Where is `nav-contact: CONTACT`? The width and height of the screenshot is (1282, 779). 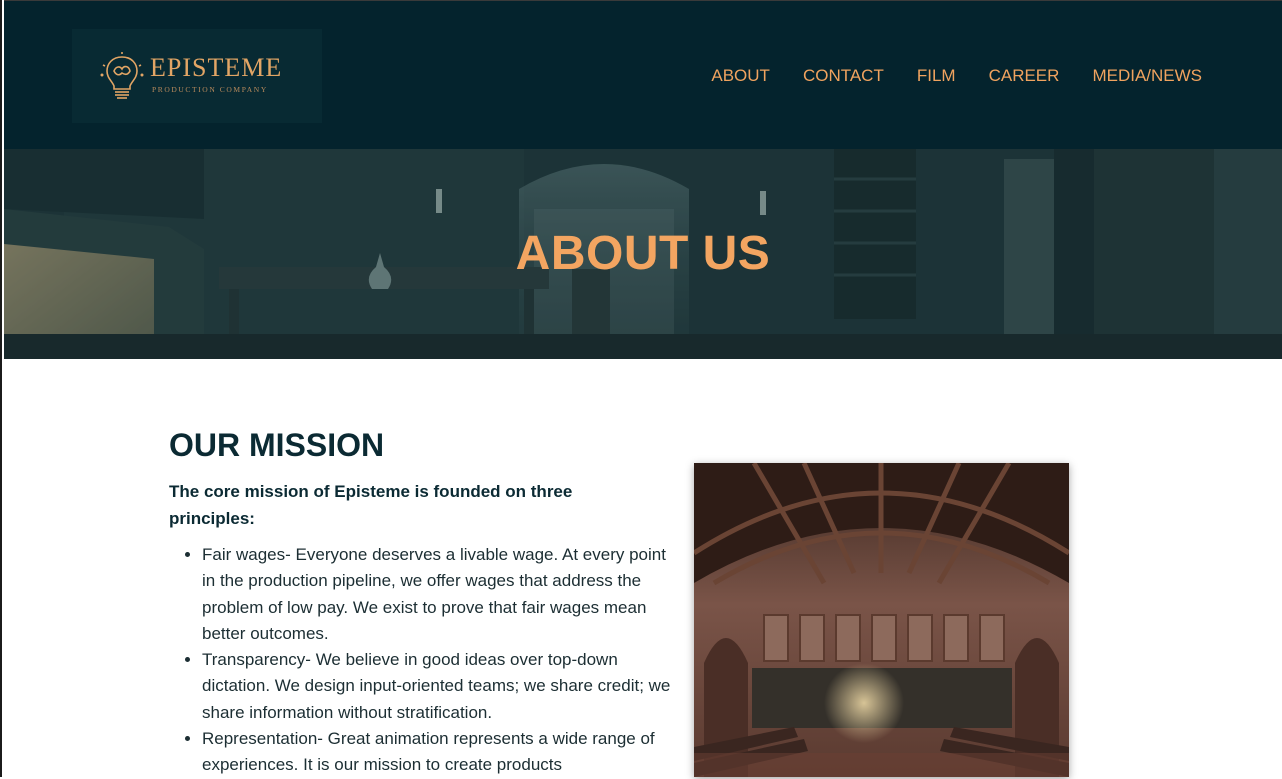 nav-contact: CONTACT is located at coordinates (843, 76).